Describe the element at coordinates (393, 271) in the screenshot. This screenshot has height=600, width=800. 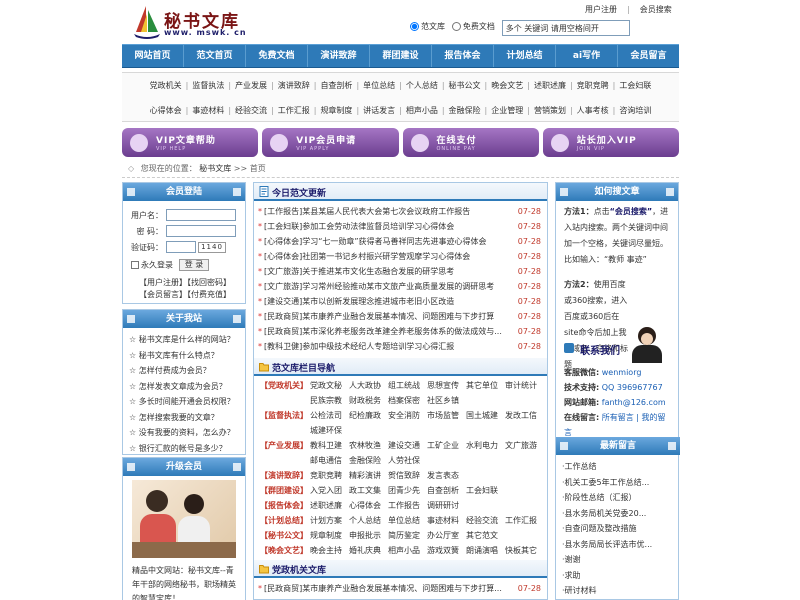
I see `news-title: [文广旅游]关于推进某市文化生态融合发展的研学思考` at that location.